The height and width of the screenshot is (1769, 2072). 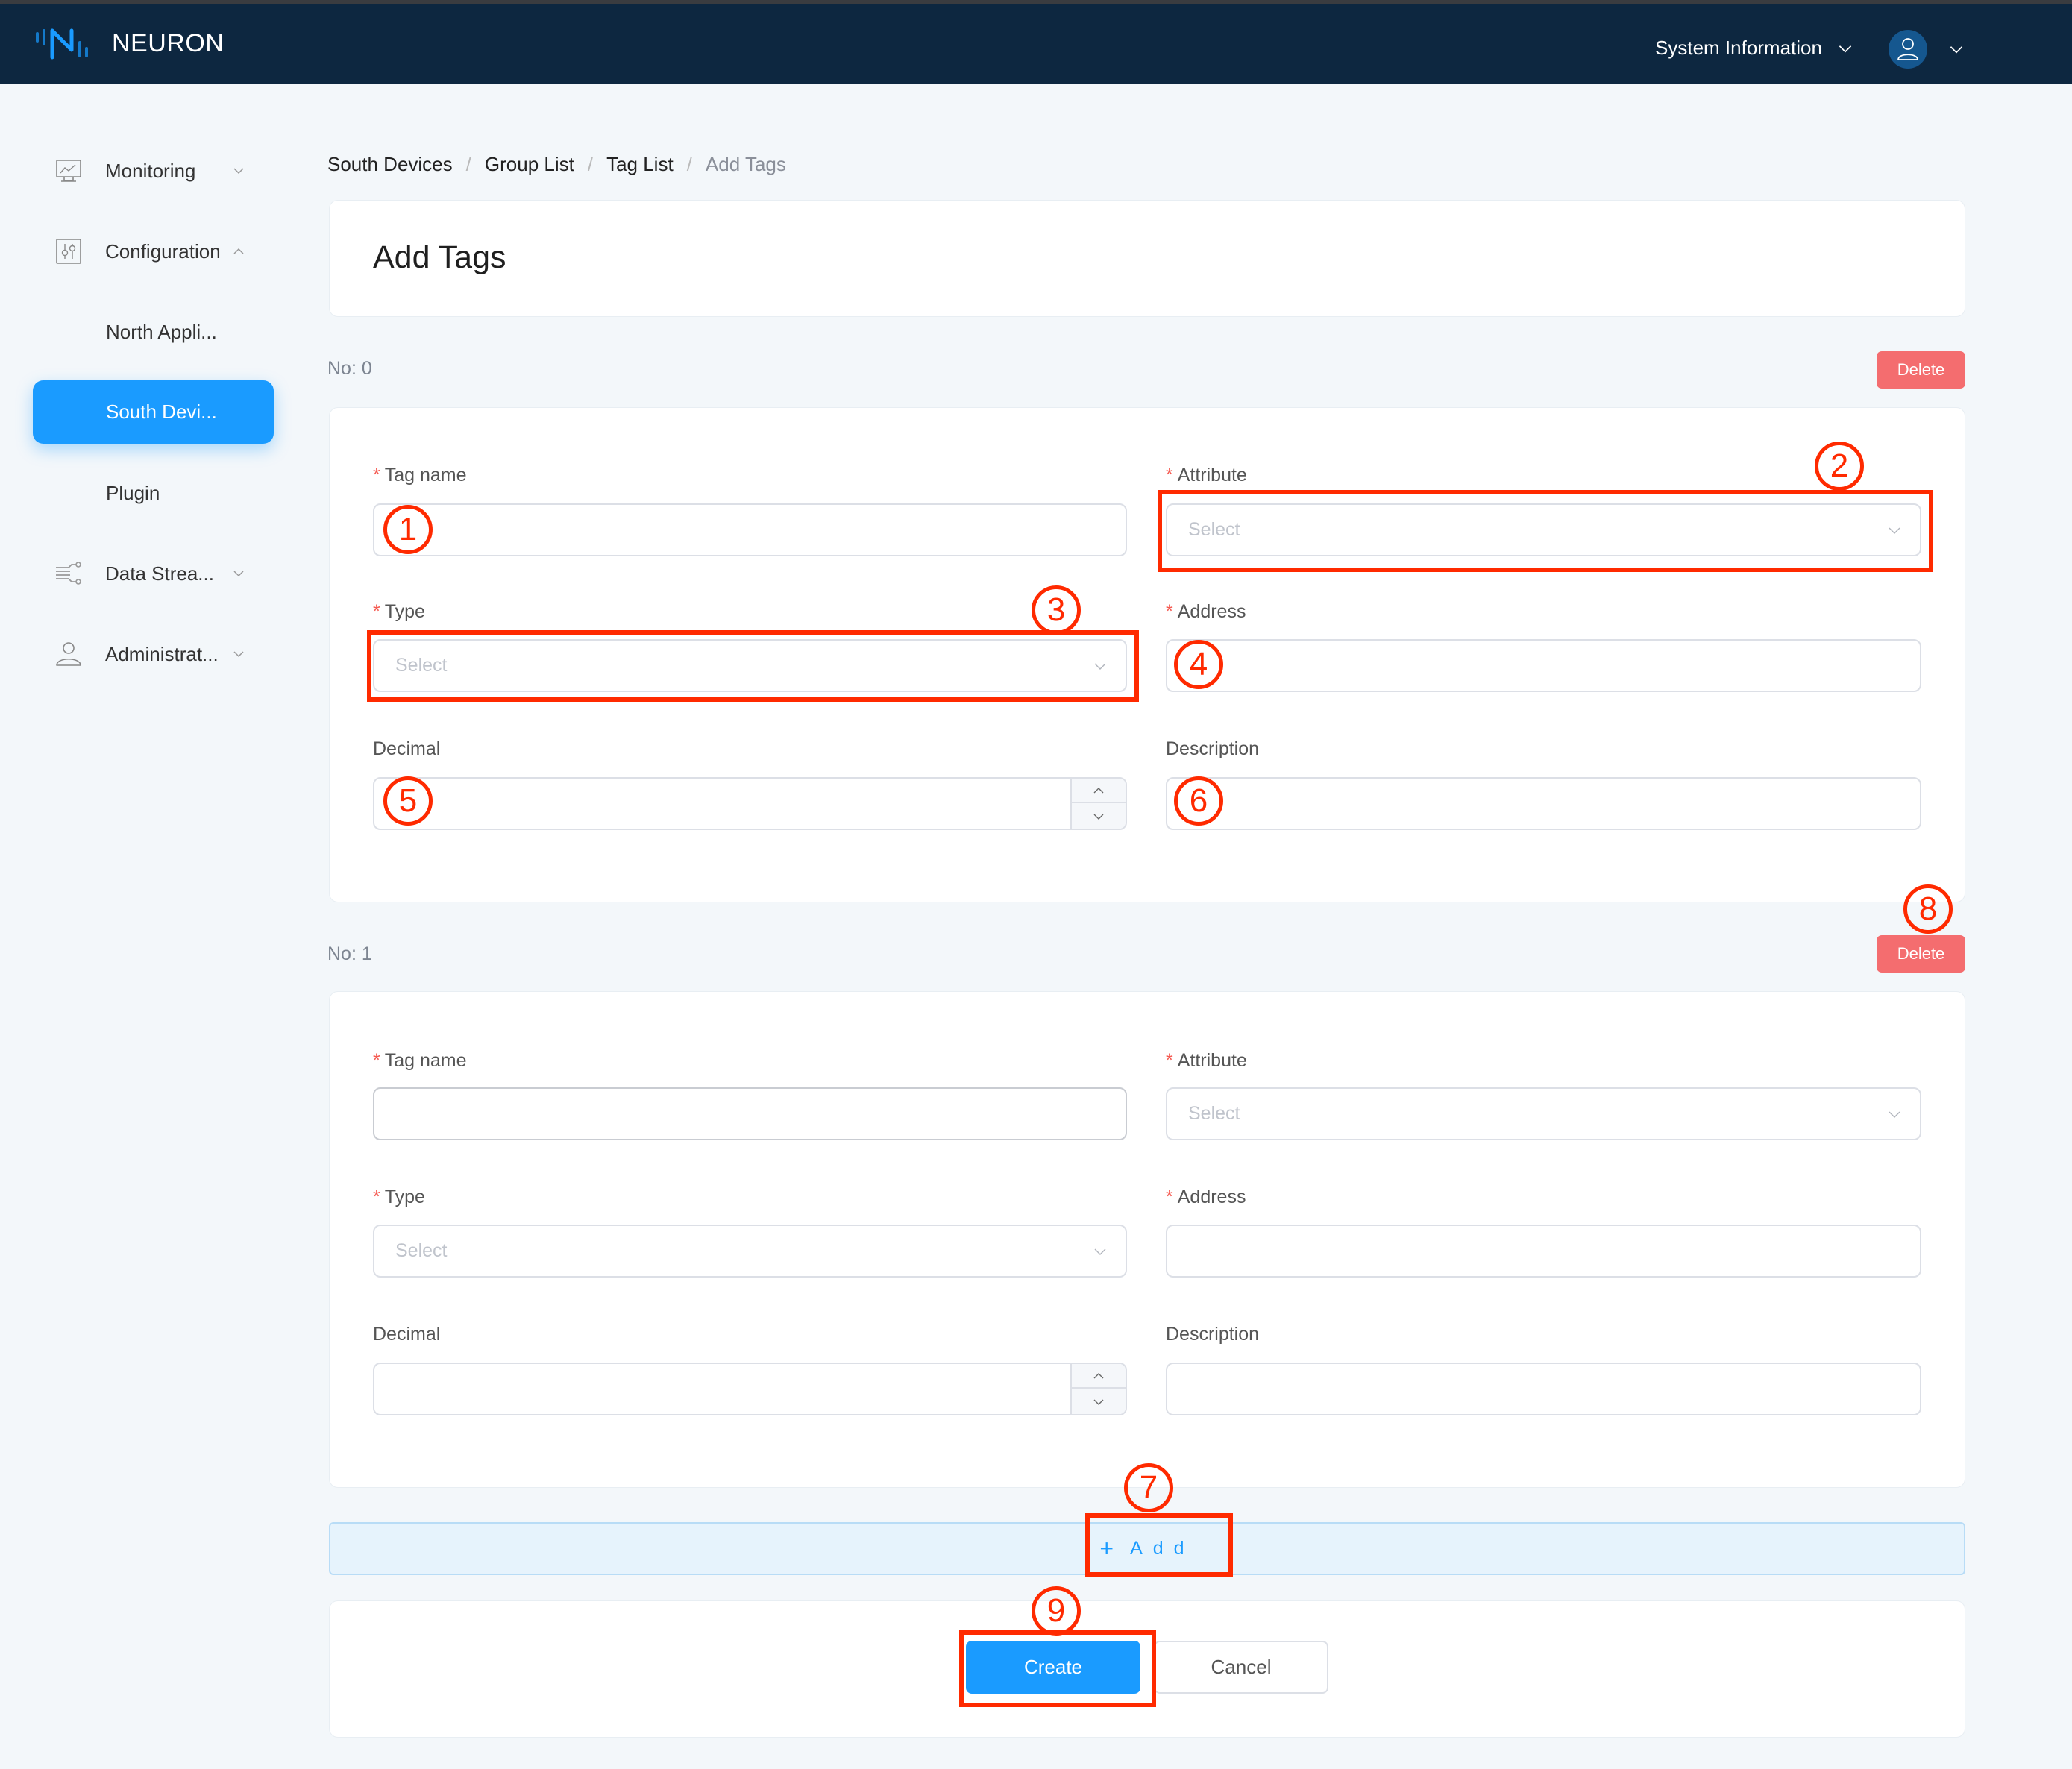 I want to click on breadcrumb-tag-list: Tag List, so click(x=640, y=164).